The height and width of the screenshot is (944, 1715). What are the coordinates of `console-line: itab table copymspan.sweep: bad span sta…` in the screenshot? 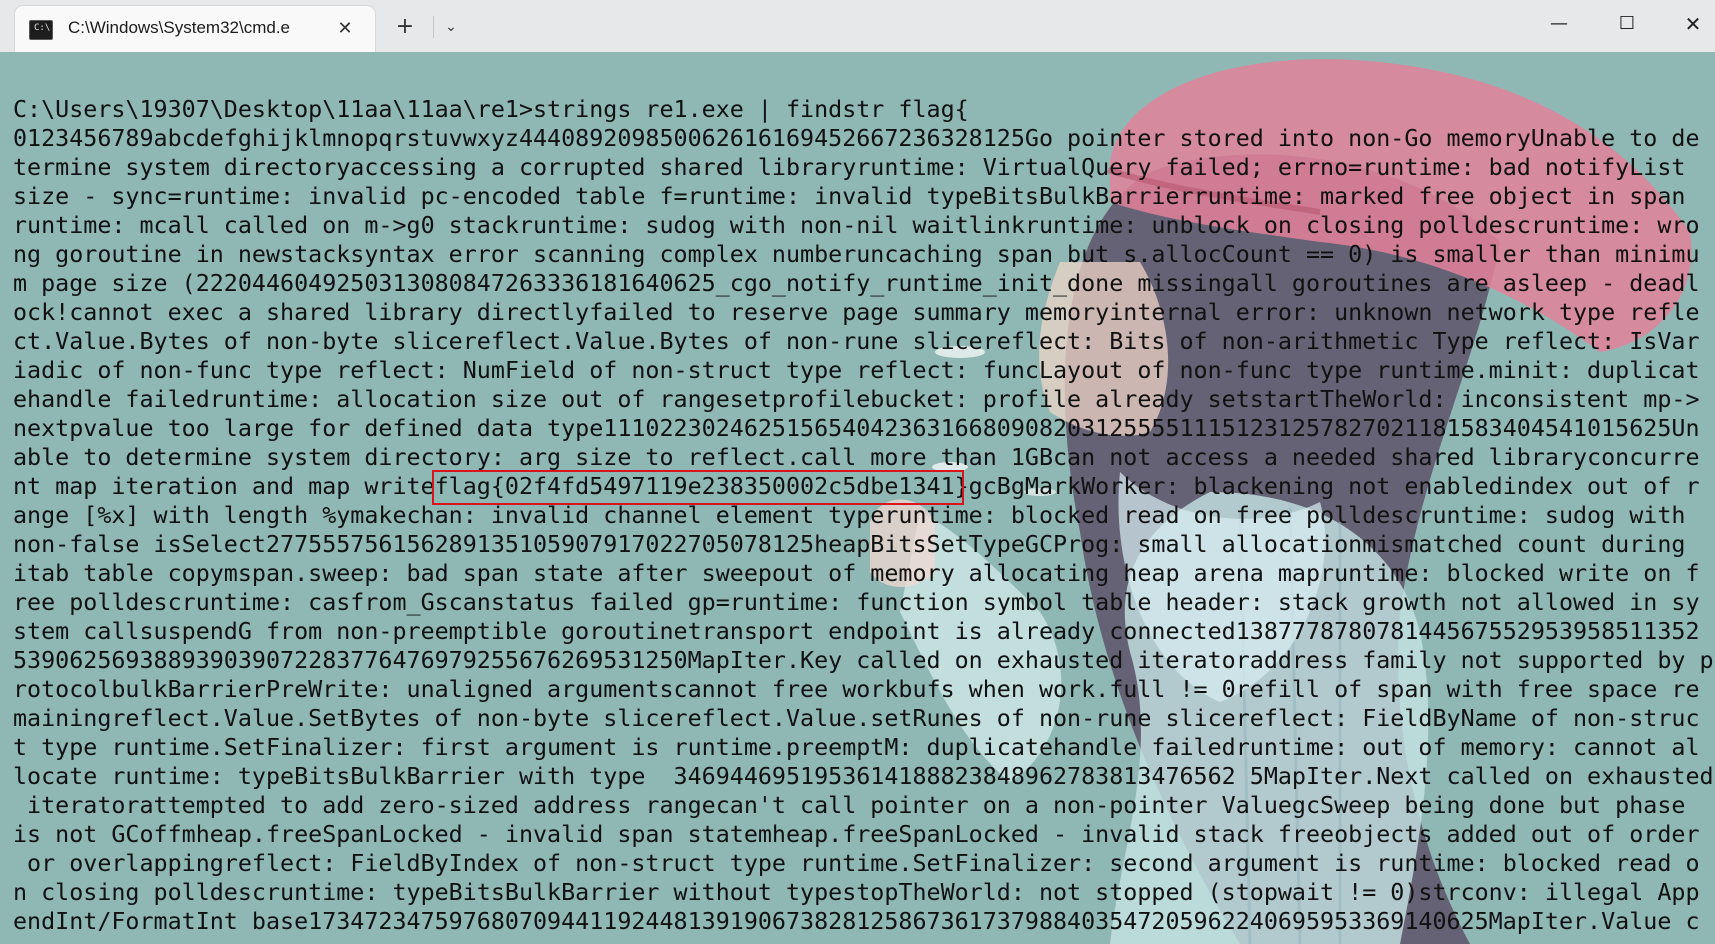 It's located at (856, 573).